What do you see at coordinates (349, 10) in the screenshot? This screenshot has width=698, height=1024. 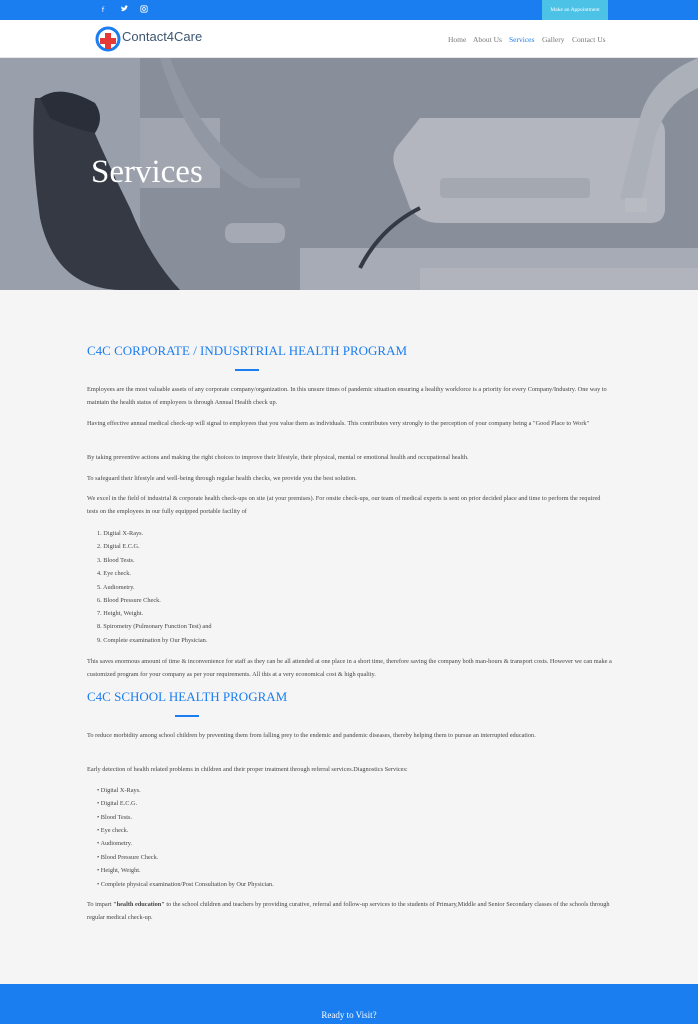 I see `top-bar: f Make an Appointment` at bounding box center [349, 10].